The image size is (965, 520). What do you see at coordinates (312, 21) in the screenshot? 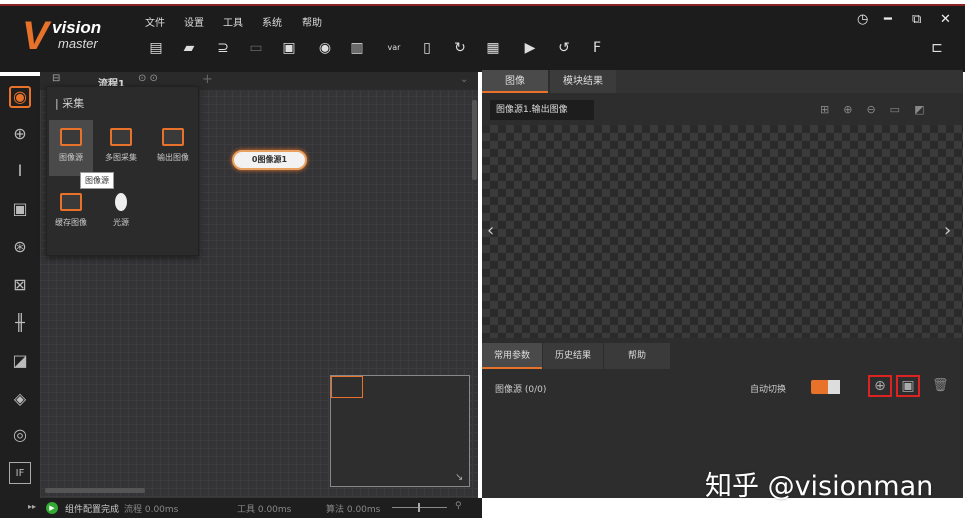
I see `menu-help: 帮助` at bounding box center [312, 21].